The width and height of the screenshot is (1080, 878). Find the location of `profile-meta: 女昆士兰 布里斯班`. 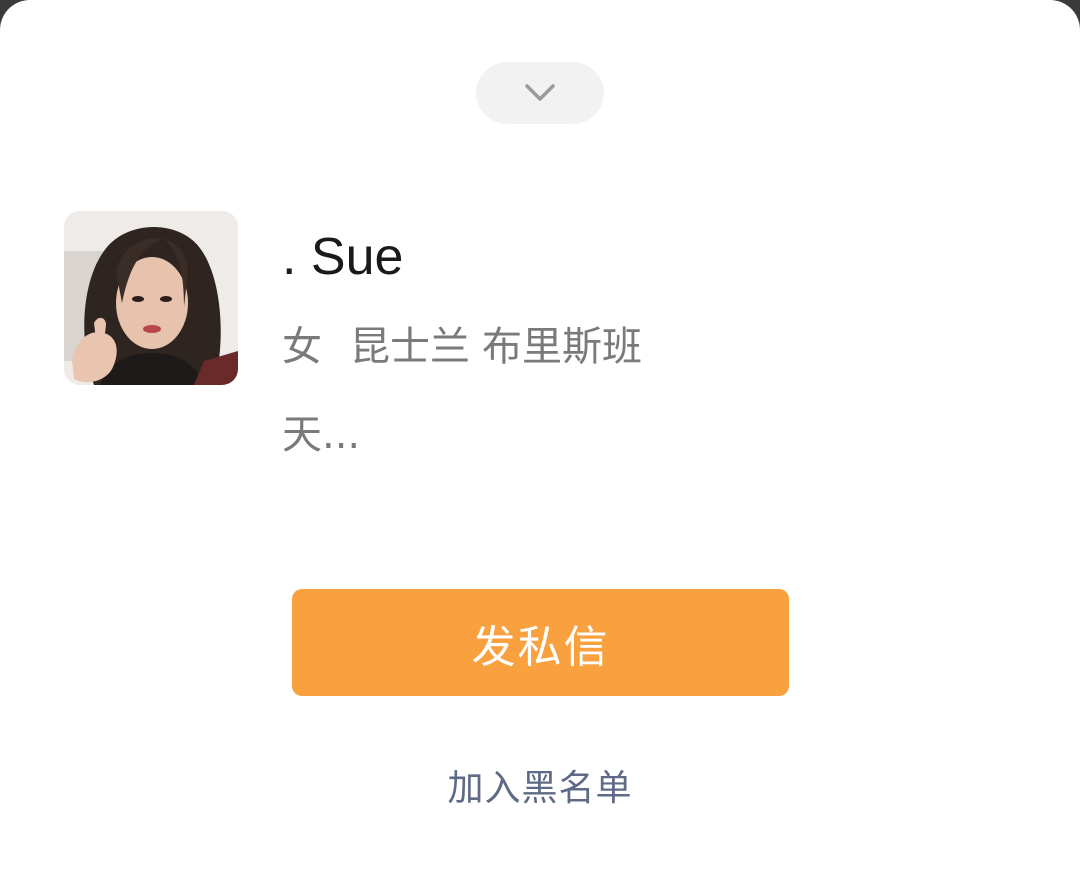

profile-meta: 女昆士兰 布里斯班 is located at coordinates (462, 347).